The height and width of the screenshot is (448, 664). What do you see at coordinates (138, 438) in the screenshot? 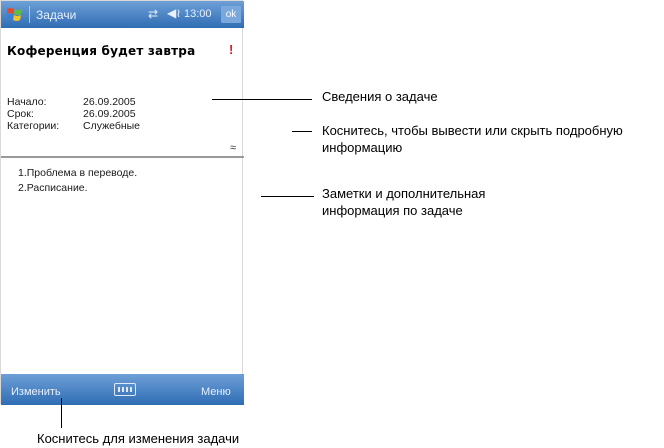
I see `callout-edit-task: Коснитесь для изменения задачи` at bounding box center [138, 438].